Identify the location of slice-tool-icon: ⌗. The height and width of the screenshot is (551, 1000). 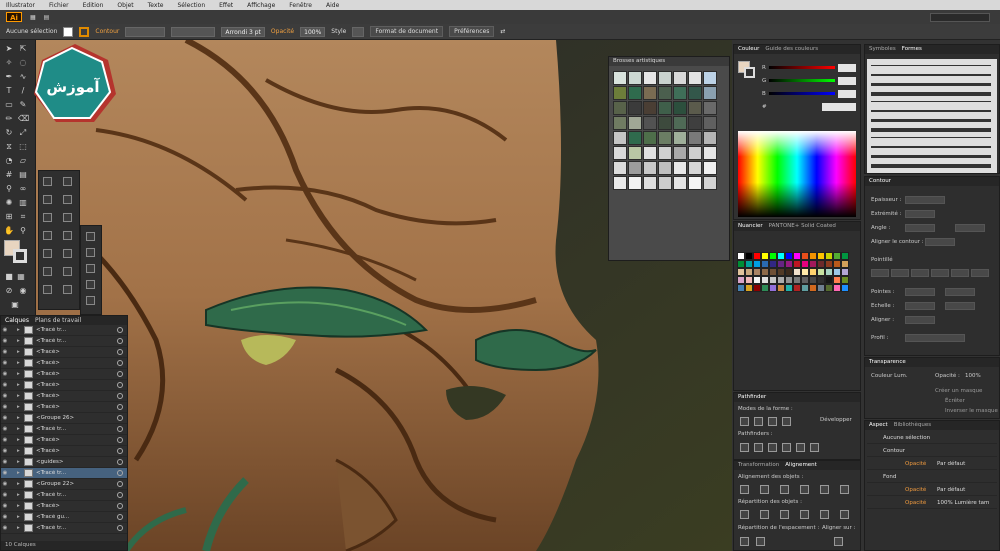
(23, 217).